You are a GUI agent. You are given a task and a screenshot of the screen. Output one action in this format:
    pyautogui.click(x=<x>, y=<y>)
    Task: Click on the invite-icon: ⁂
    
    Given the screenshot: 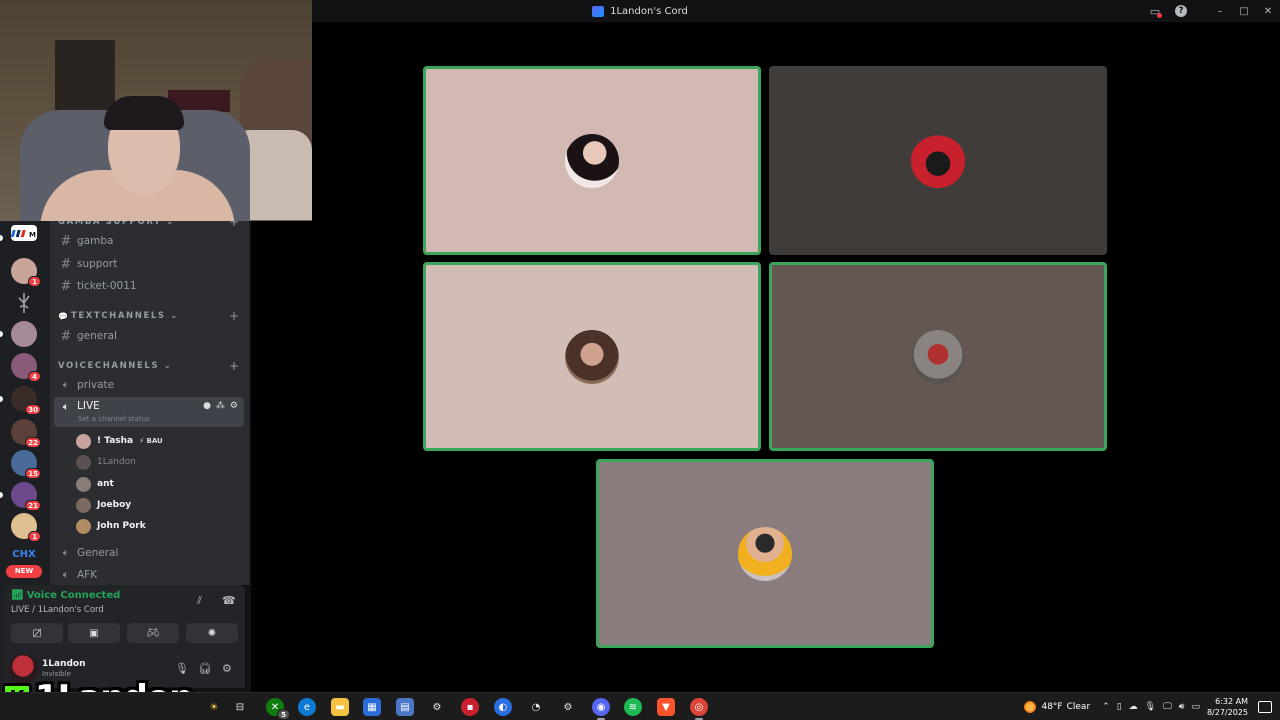 What is the action you would take?
    pyautogui.click(x=220, y=406)
    